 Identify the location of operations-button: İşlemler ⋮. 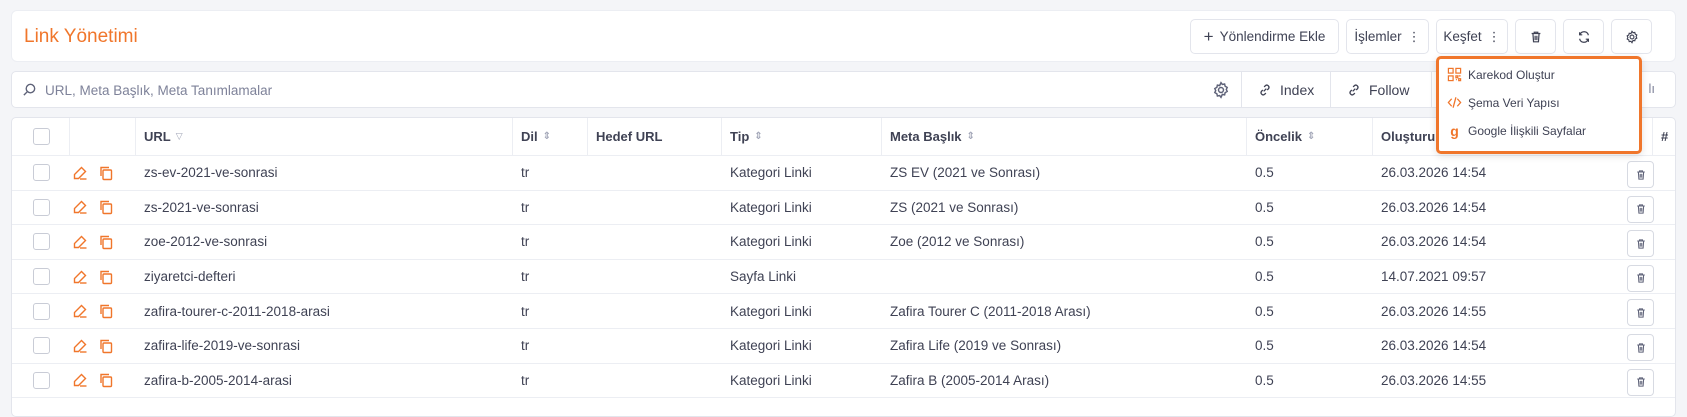
(1387, 36).